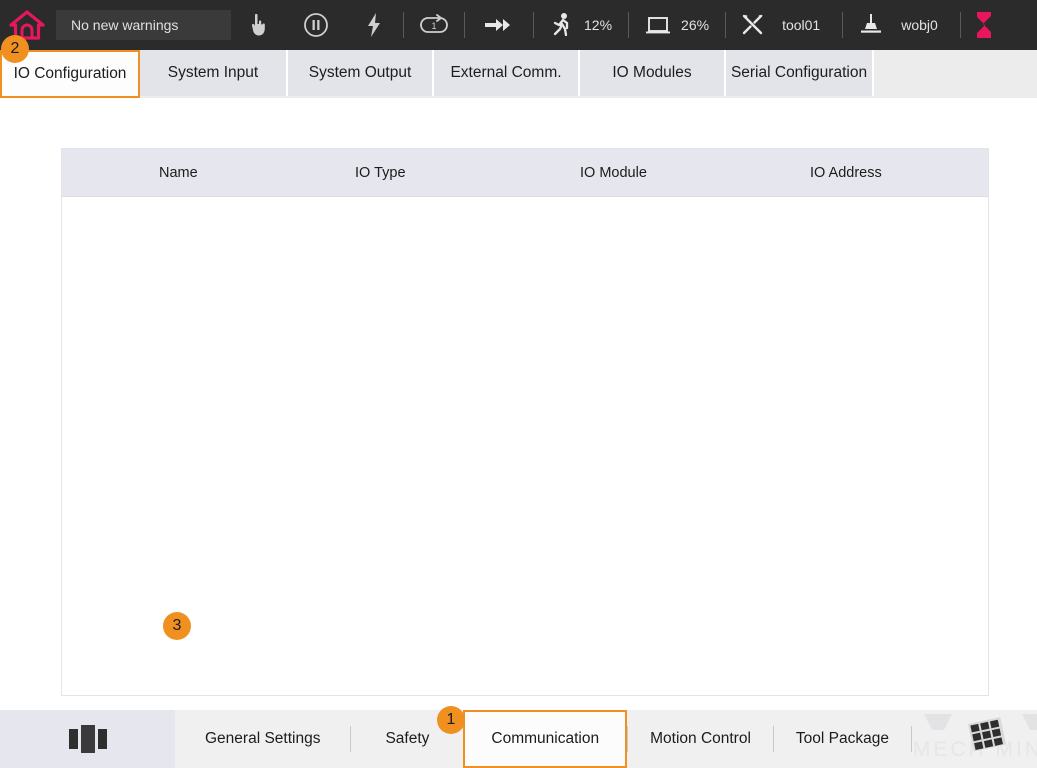  What do you see at coordinates (125, 25) in the screenshot?
I see `warning-text: No new warnings` at bounding box center [125, 25].